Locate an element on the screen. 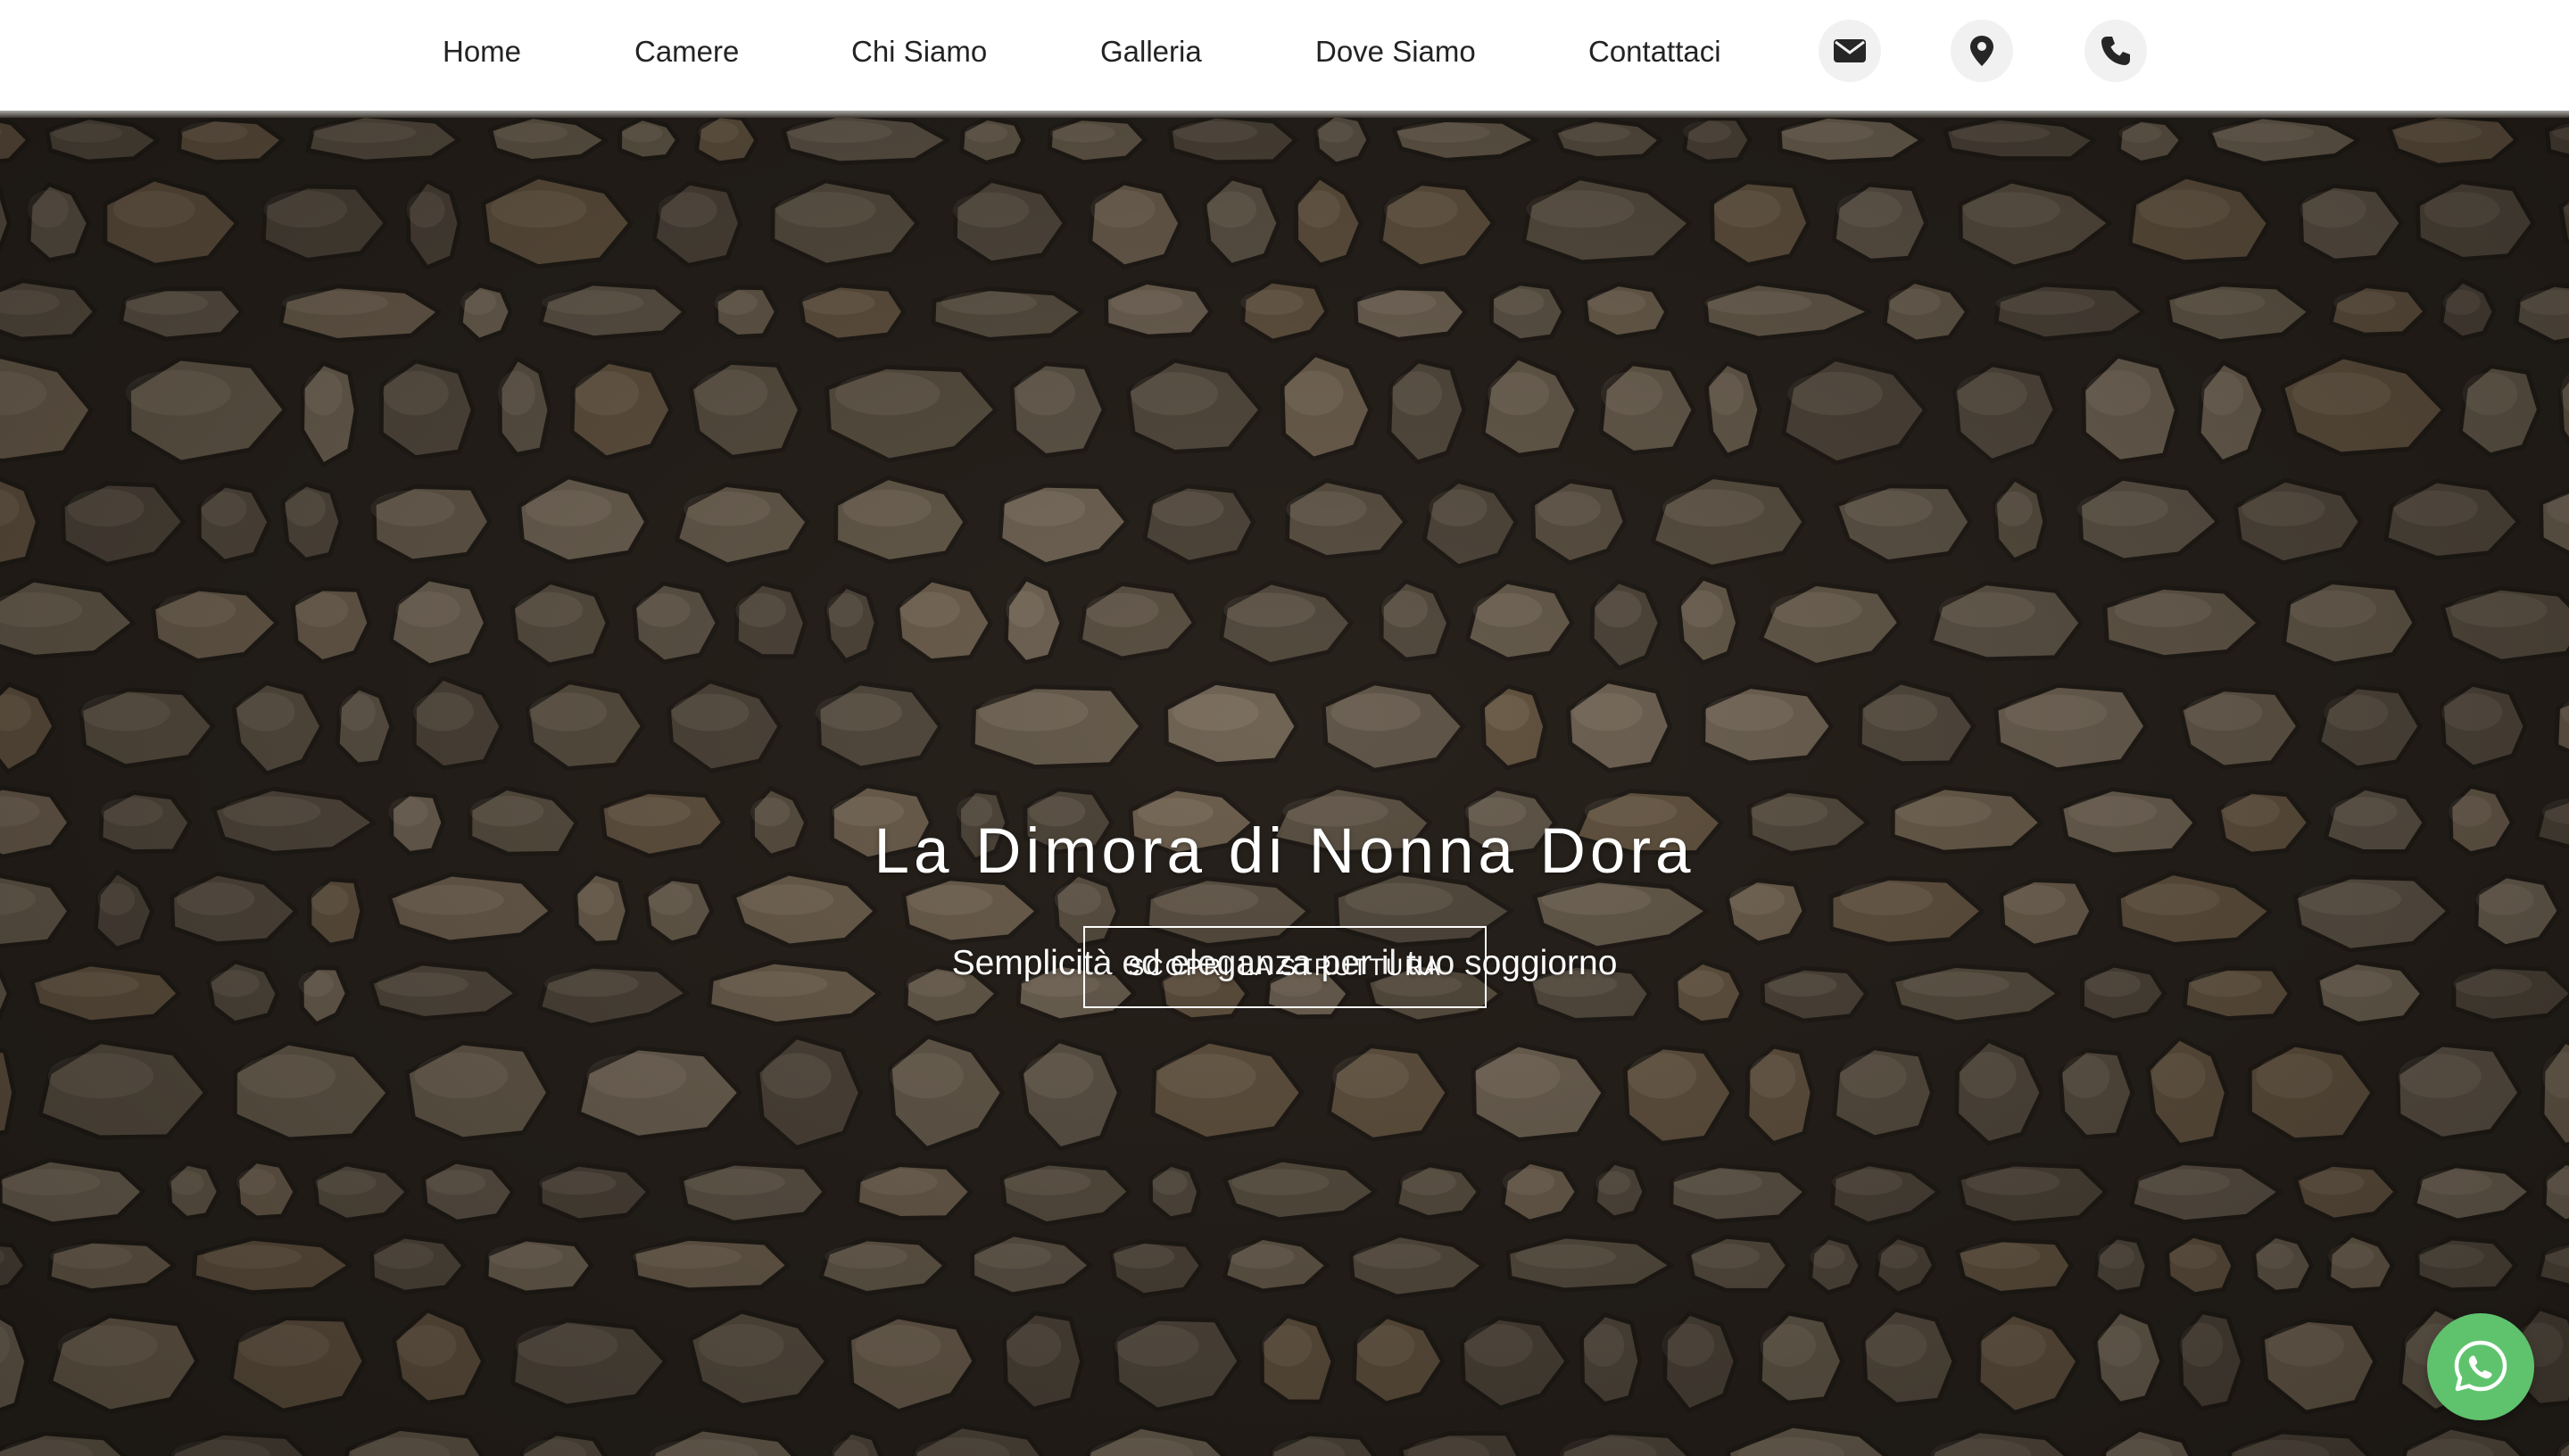 The width and height of the screenshot is (2569, 1456). whatsapp-button is located at coordinates (2481, 1367).